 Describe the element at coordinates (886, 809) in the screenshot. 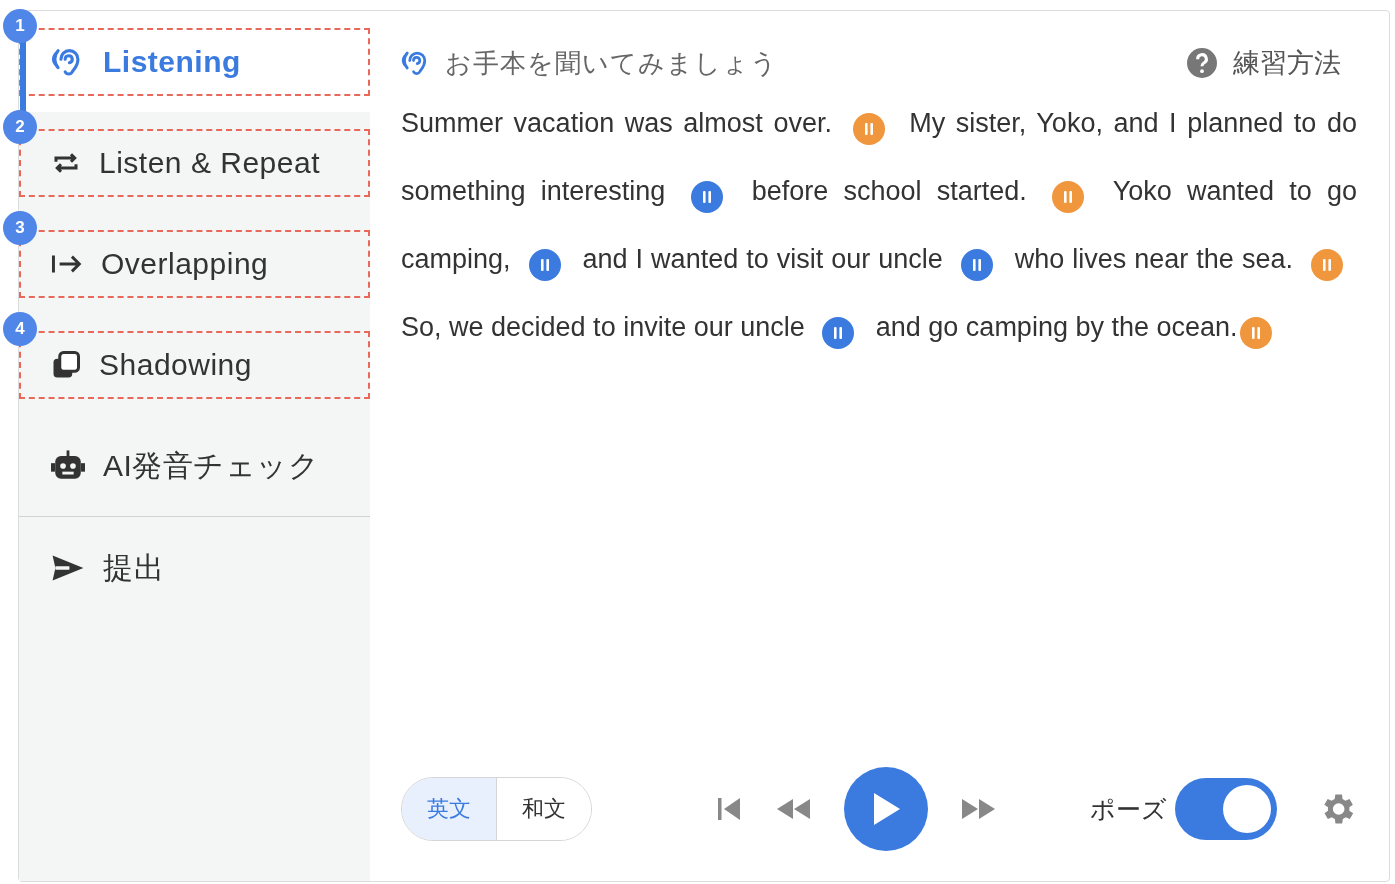

I see `play-icon` at that location.